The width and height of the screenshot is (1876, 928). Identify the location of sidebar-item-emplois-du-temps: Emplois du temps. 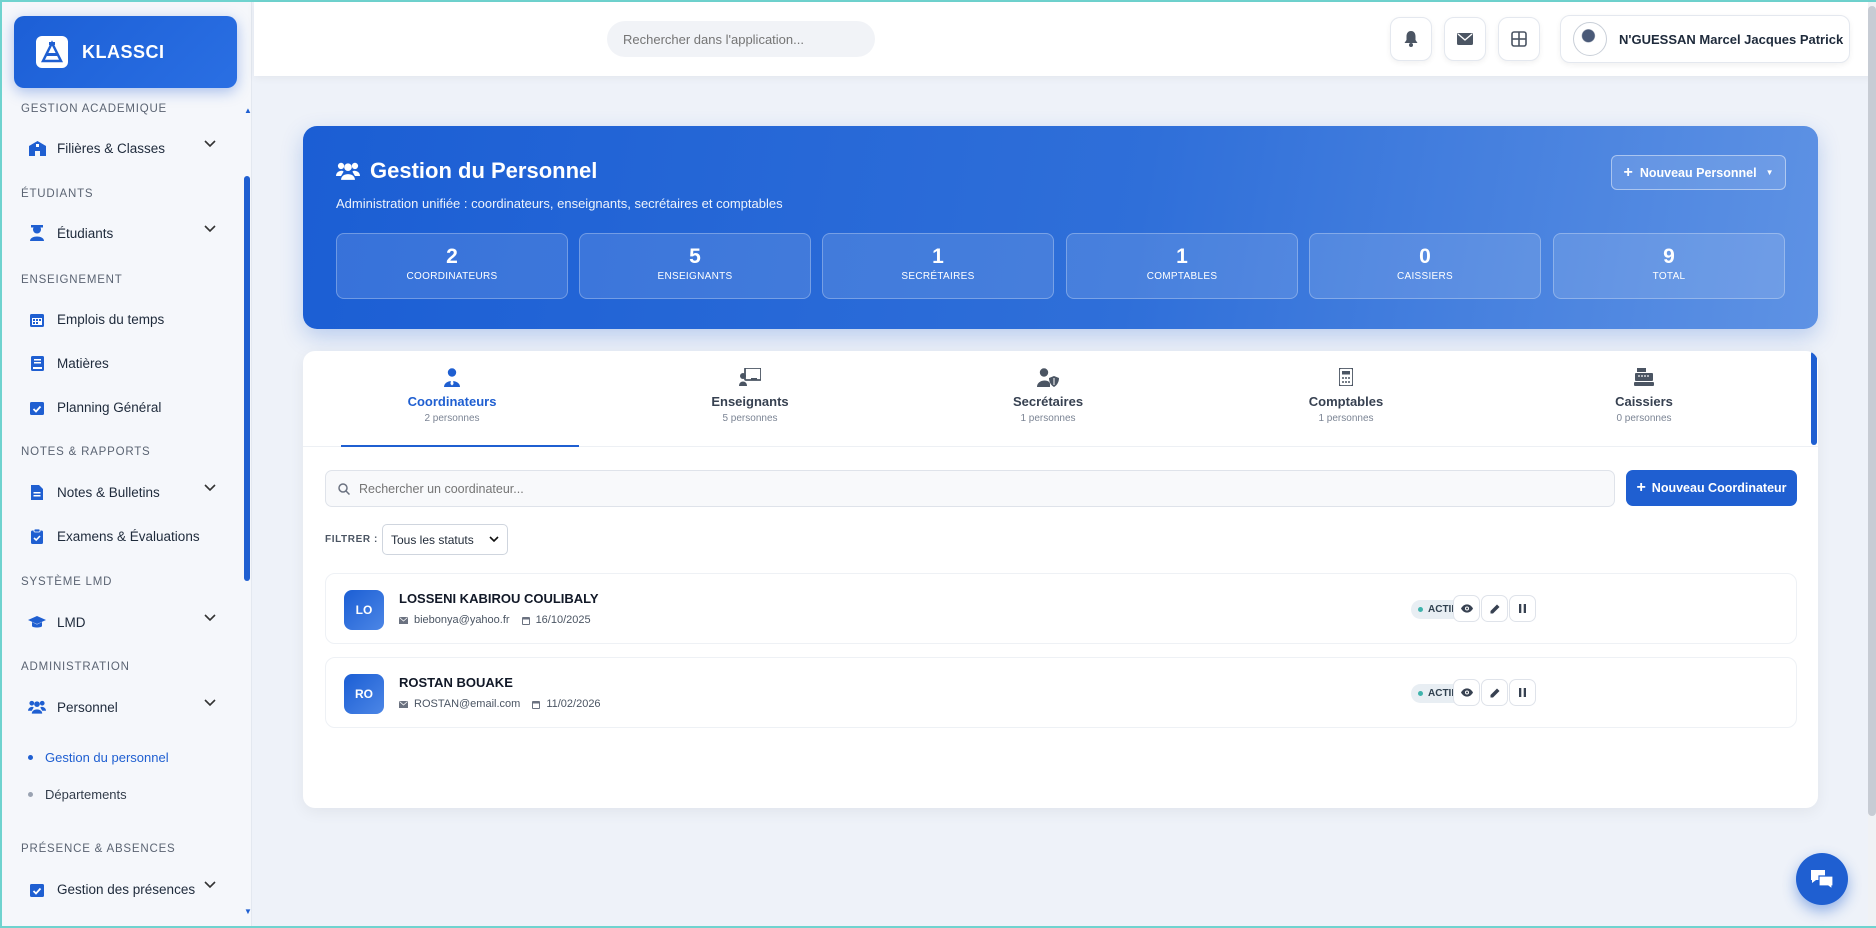
(122, 319).